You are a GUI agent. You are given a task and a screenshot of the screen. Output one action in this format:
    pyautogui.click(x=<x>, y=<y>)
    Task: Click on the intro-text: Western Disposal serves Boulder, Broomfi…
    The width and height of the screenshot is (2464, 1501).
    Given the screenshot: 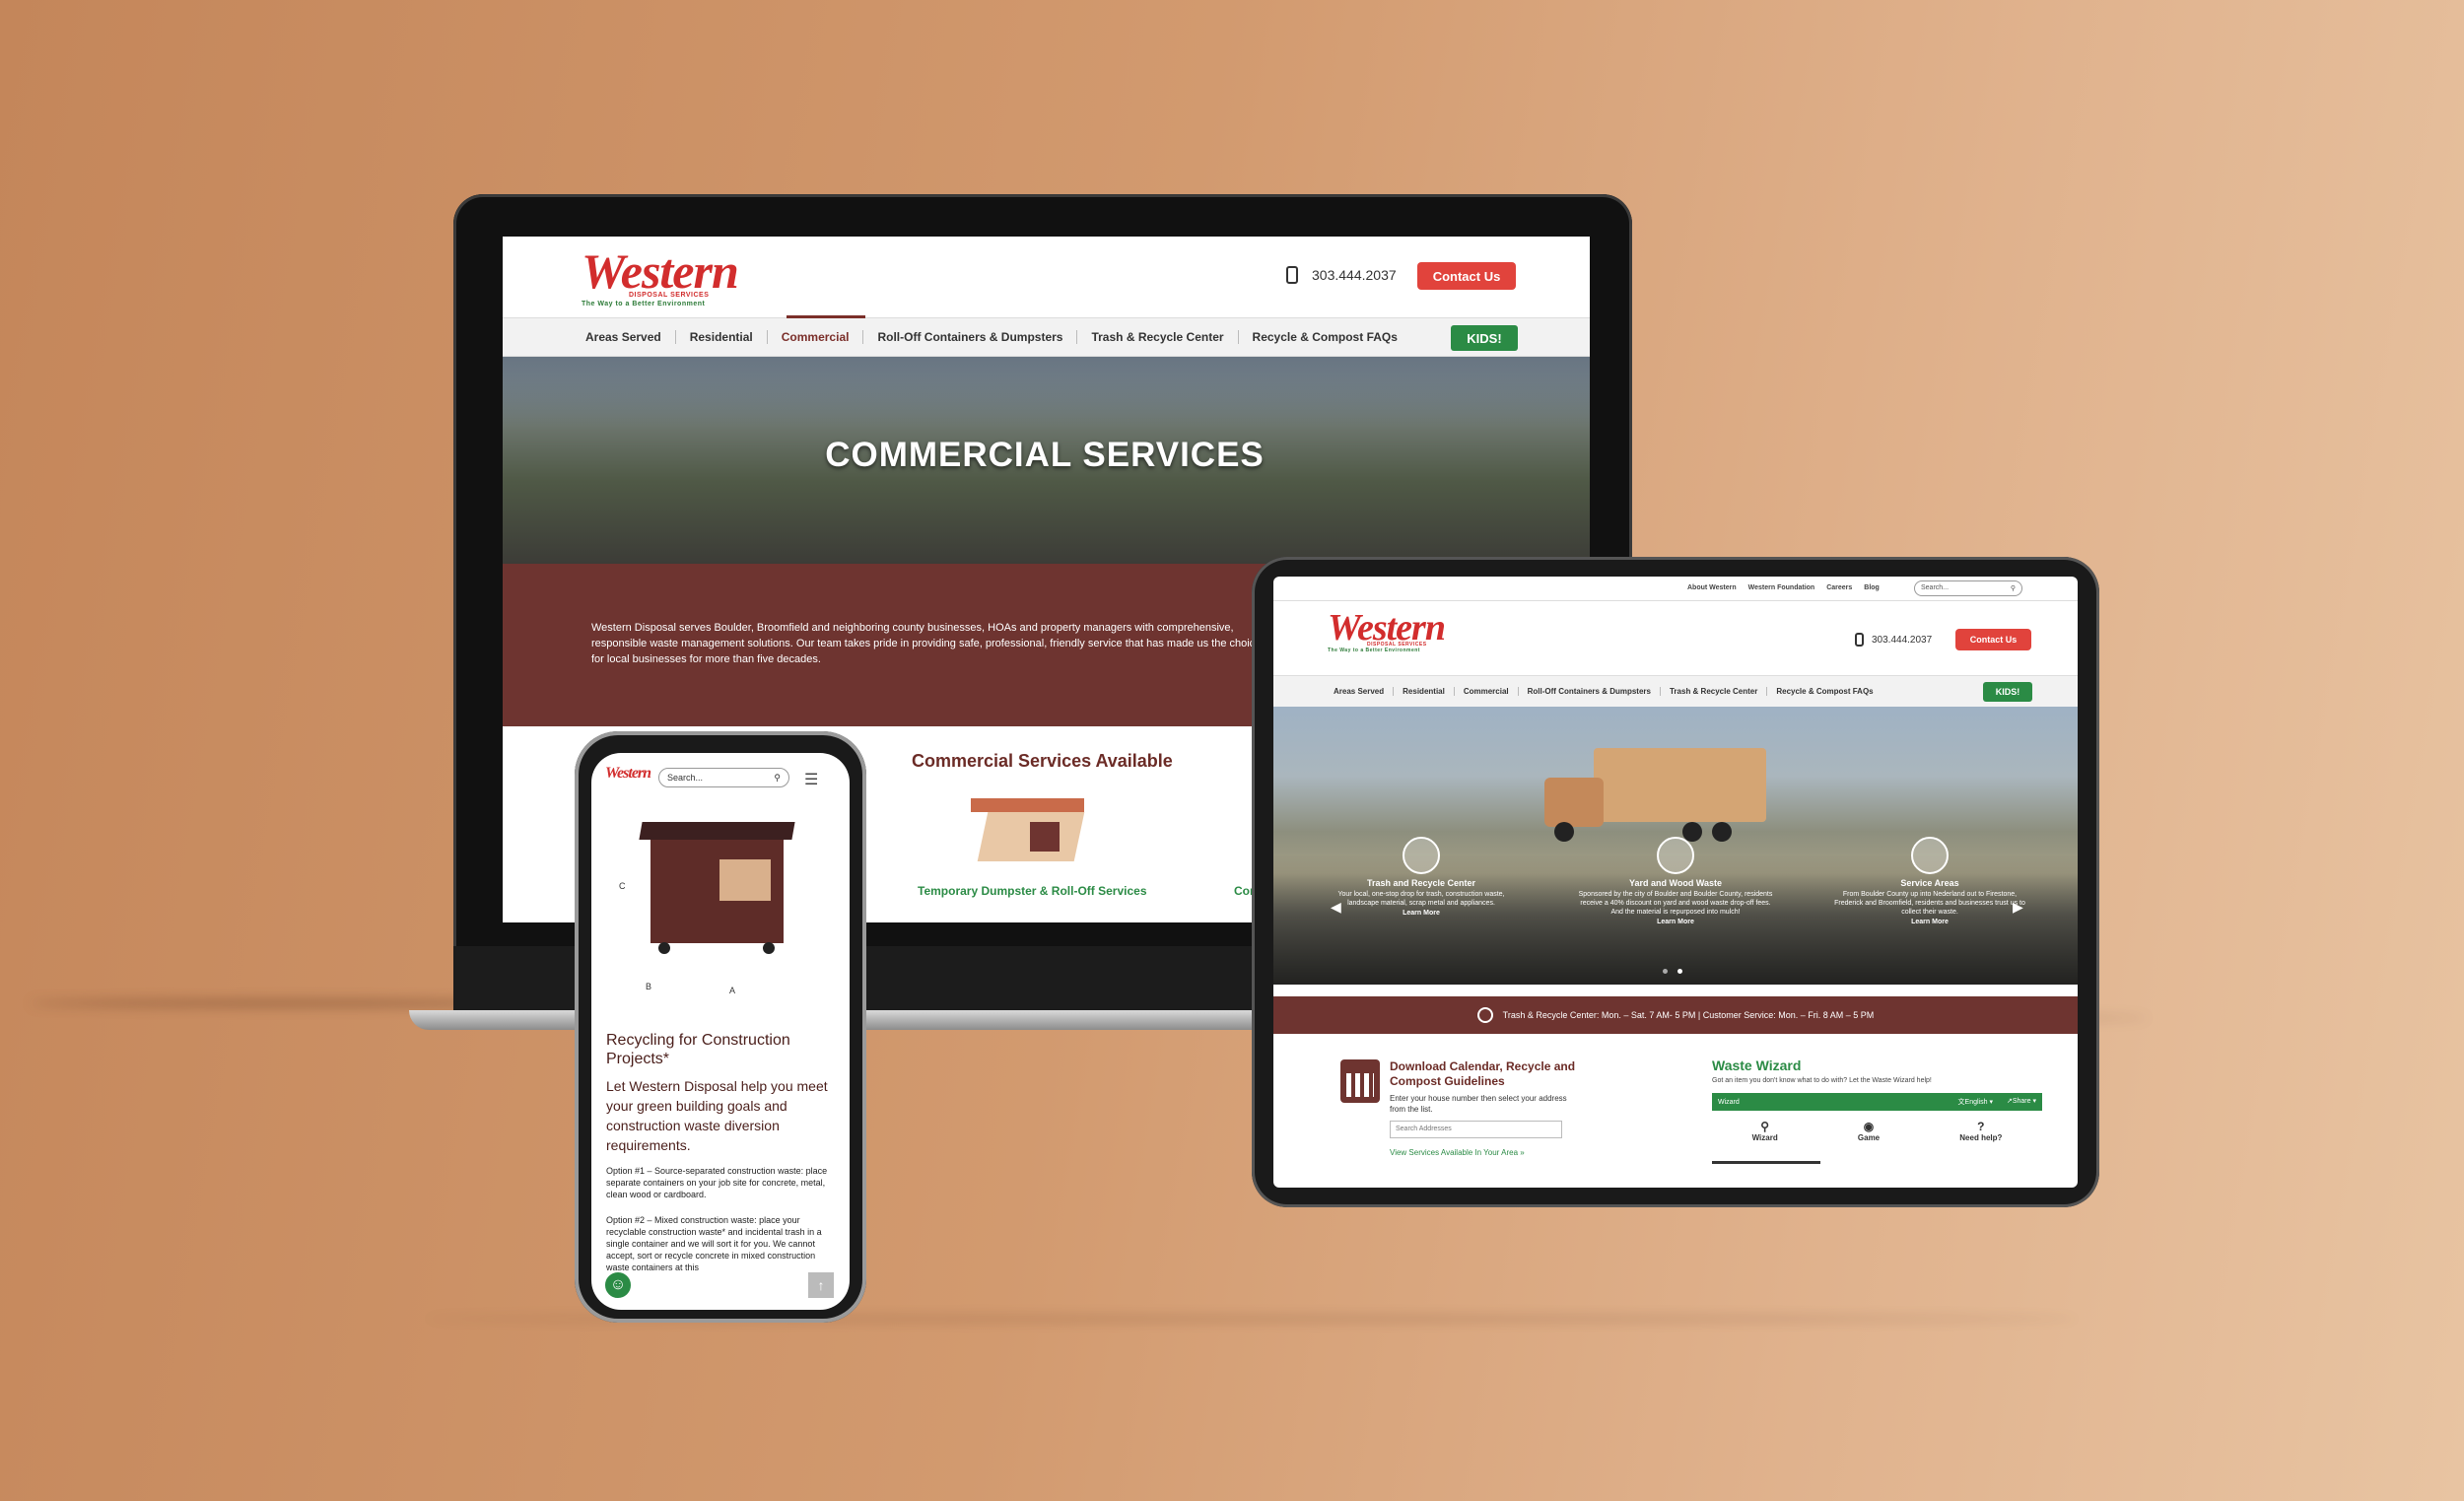 What is the action you would take?
    pyautogui.click(x=926, y=643)
    